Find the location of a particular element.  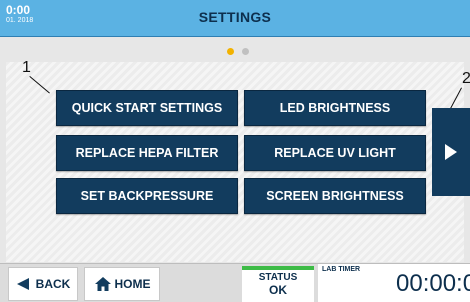

set-backpressure-button: SET BACKPRESSURE is located at coordinates (147, 196).